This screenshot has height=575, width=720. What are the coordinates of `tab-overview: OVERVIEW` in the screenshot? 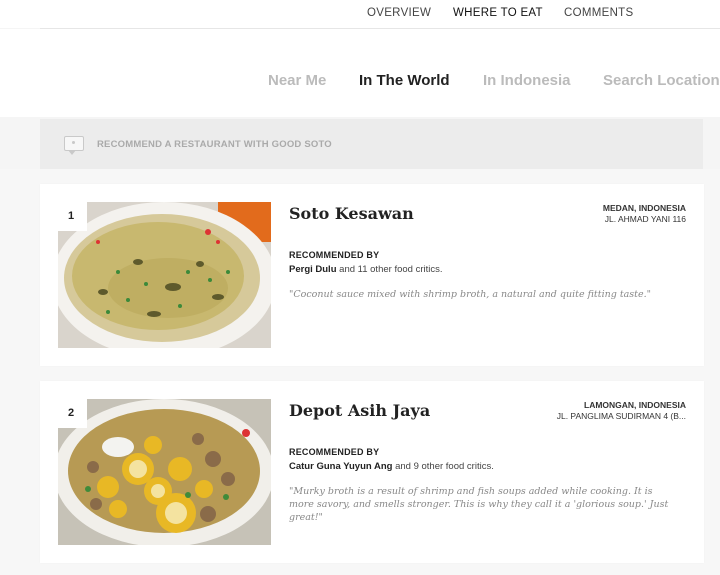 It's located at (399, 17).